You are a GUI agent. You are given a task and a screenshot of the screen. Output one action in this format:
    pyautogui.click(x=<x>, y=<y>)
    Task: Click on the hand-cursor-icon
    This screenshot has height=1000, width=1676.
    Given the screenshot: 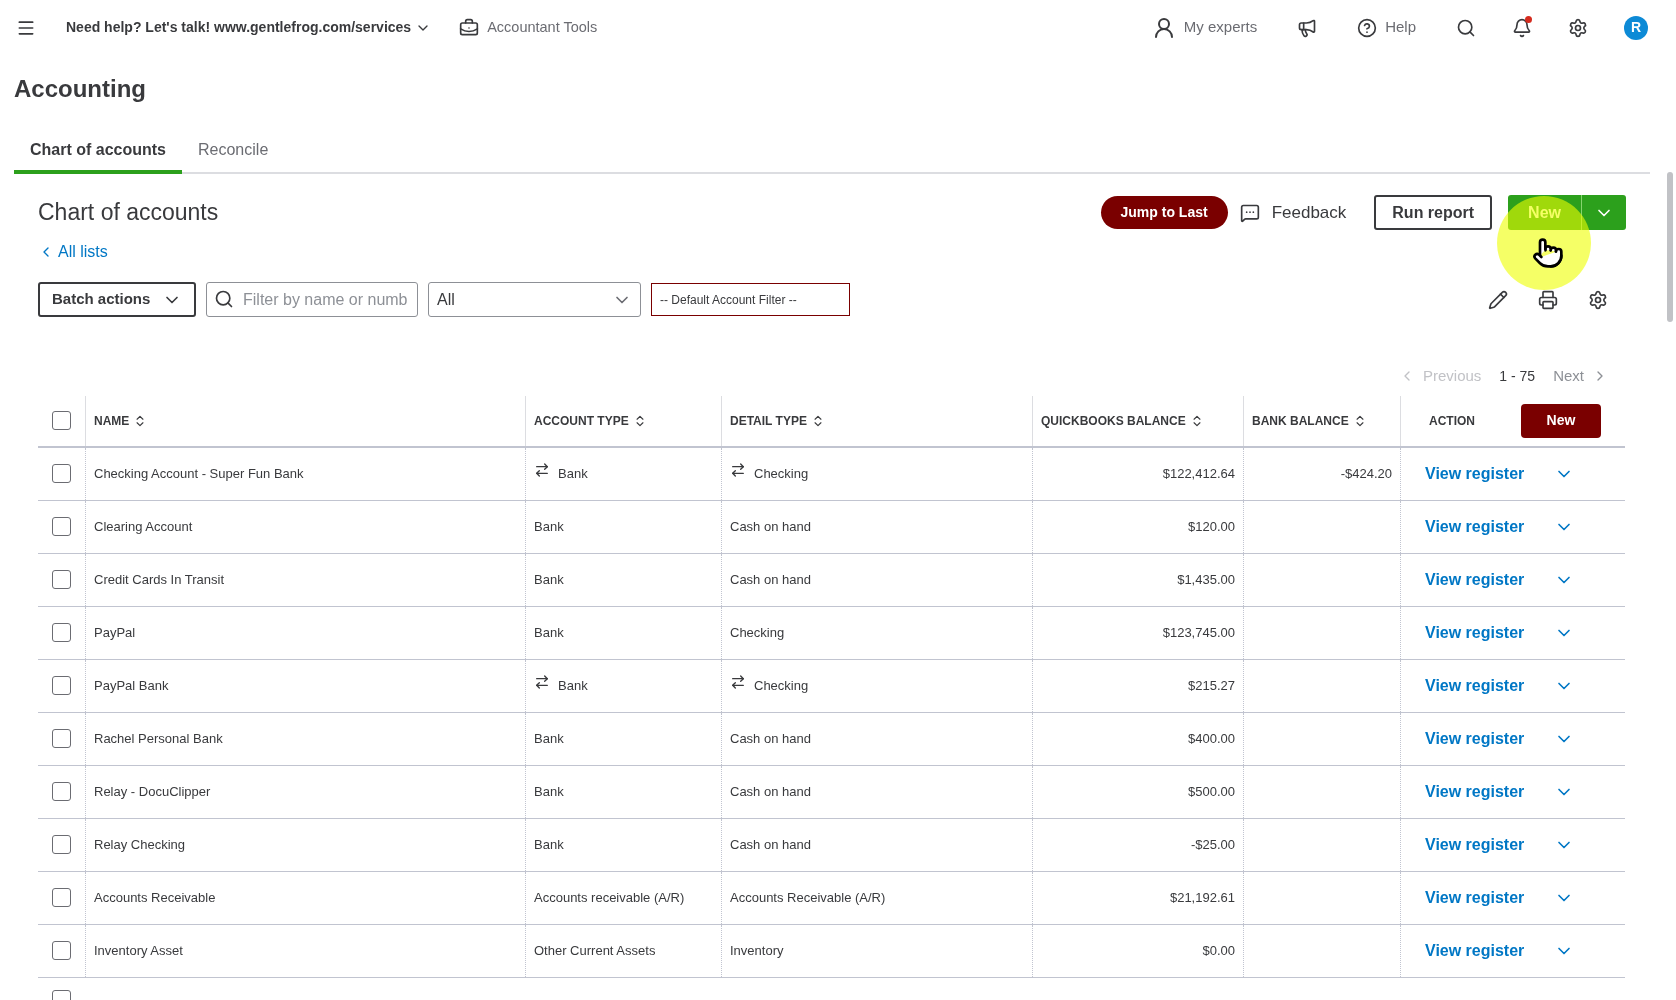 What is the action you would take?
    pyautogui.click(x=1548, y=253)
    